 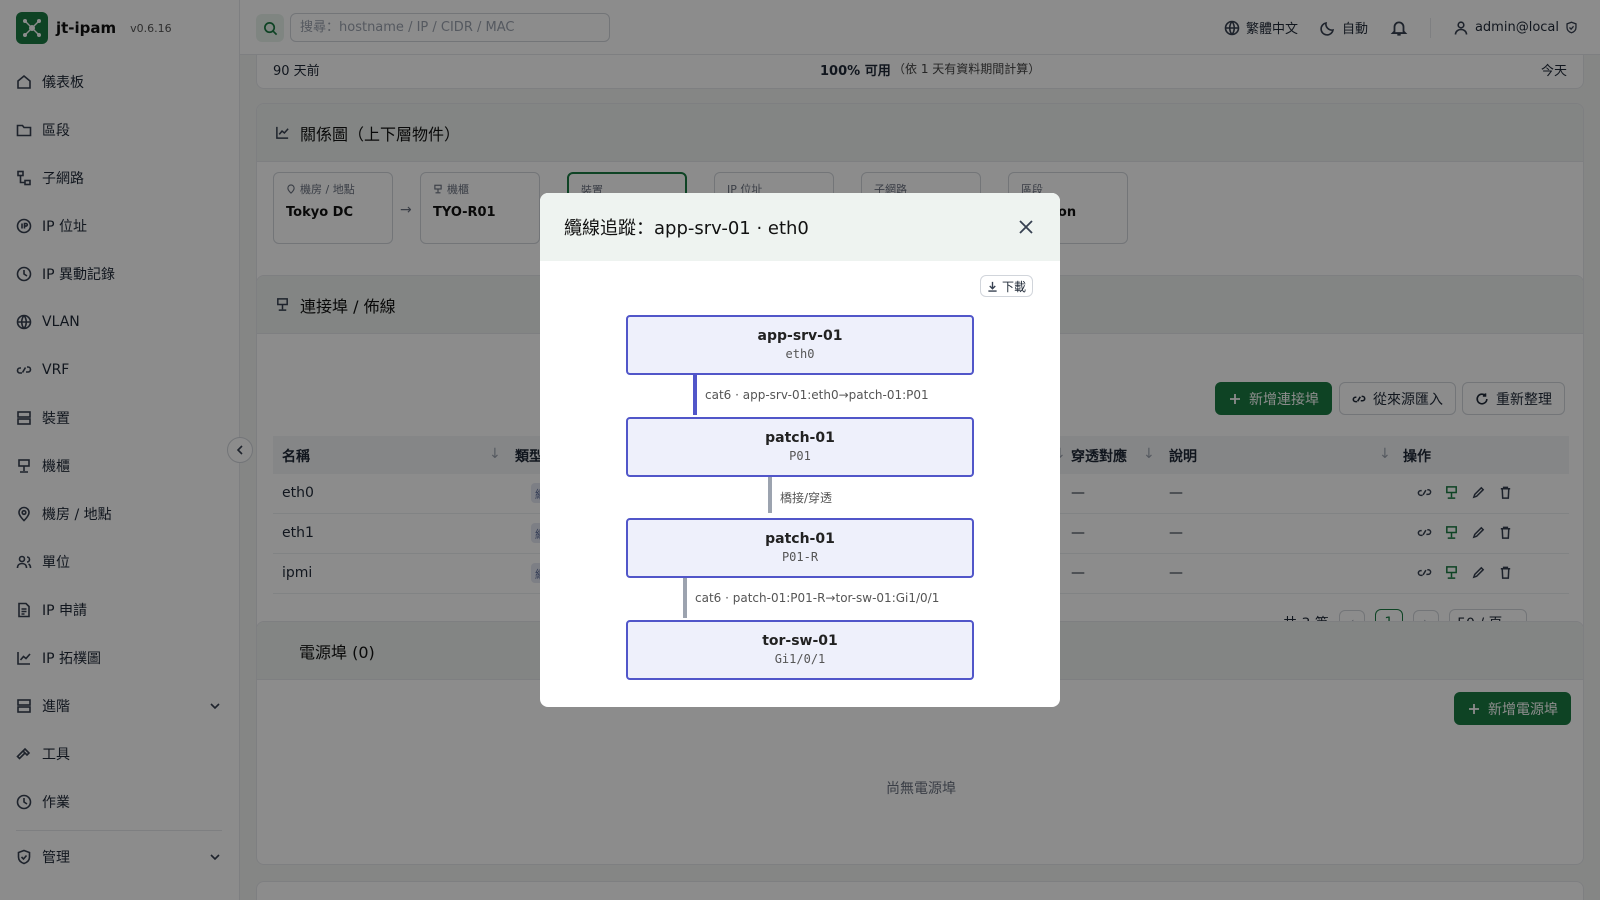 I want to click on close-icon, so click(x=1026, y=227).